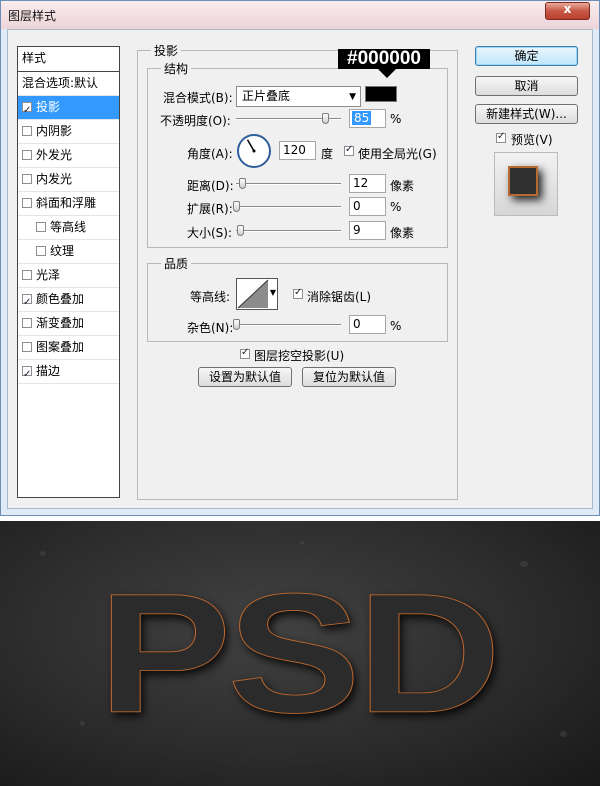  I want to click on size-input: 9, so click(367, 230).